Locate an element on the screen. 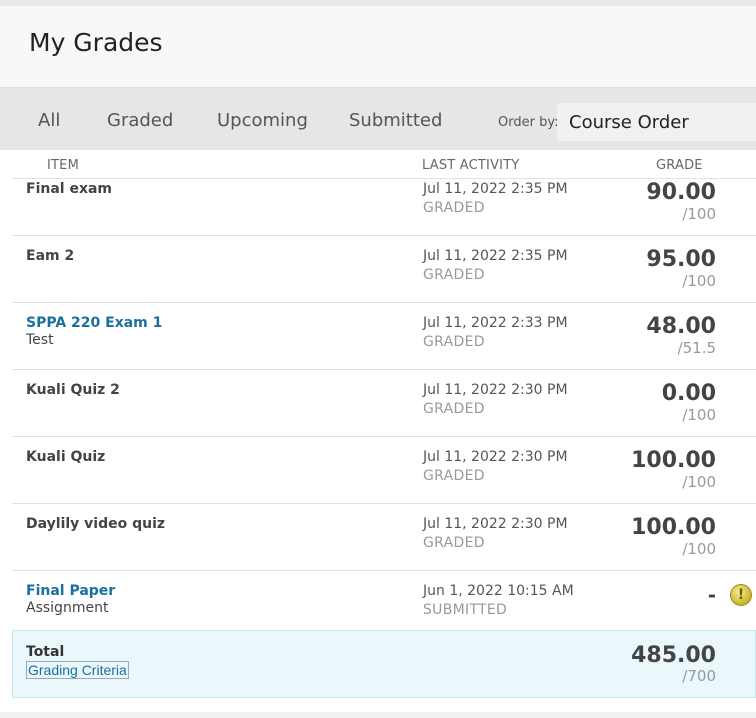  total-label: Total is located at coordinates (45, 652).